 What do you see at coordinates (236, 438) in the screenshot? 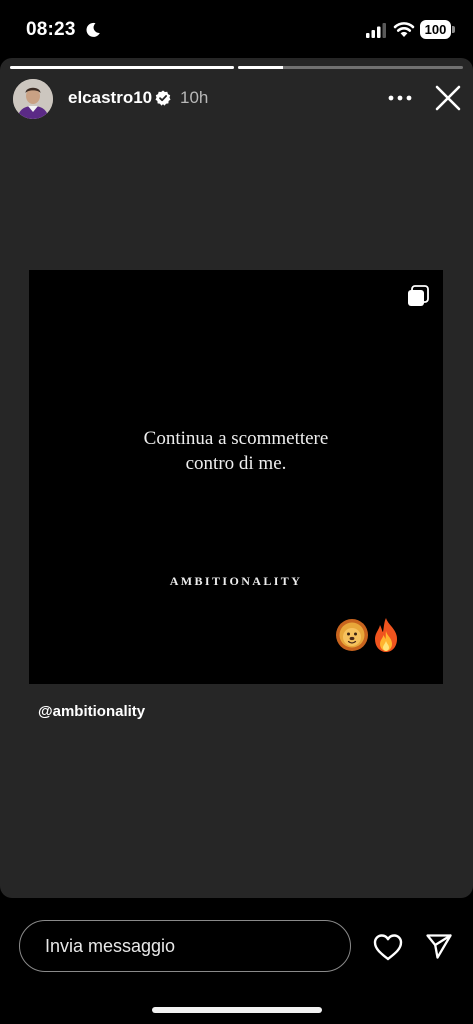
I see `post-quote-line: Continua a scommettere` at bounding box center [236, 438].